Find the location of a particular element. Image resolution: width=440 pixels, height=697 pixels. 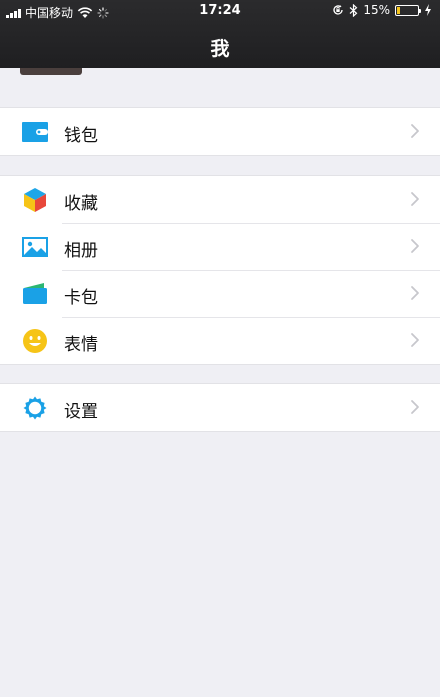

cube-icon is located at coordinates (35, 200).